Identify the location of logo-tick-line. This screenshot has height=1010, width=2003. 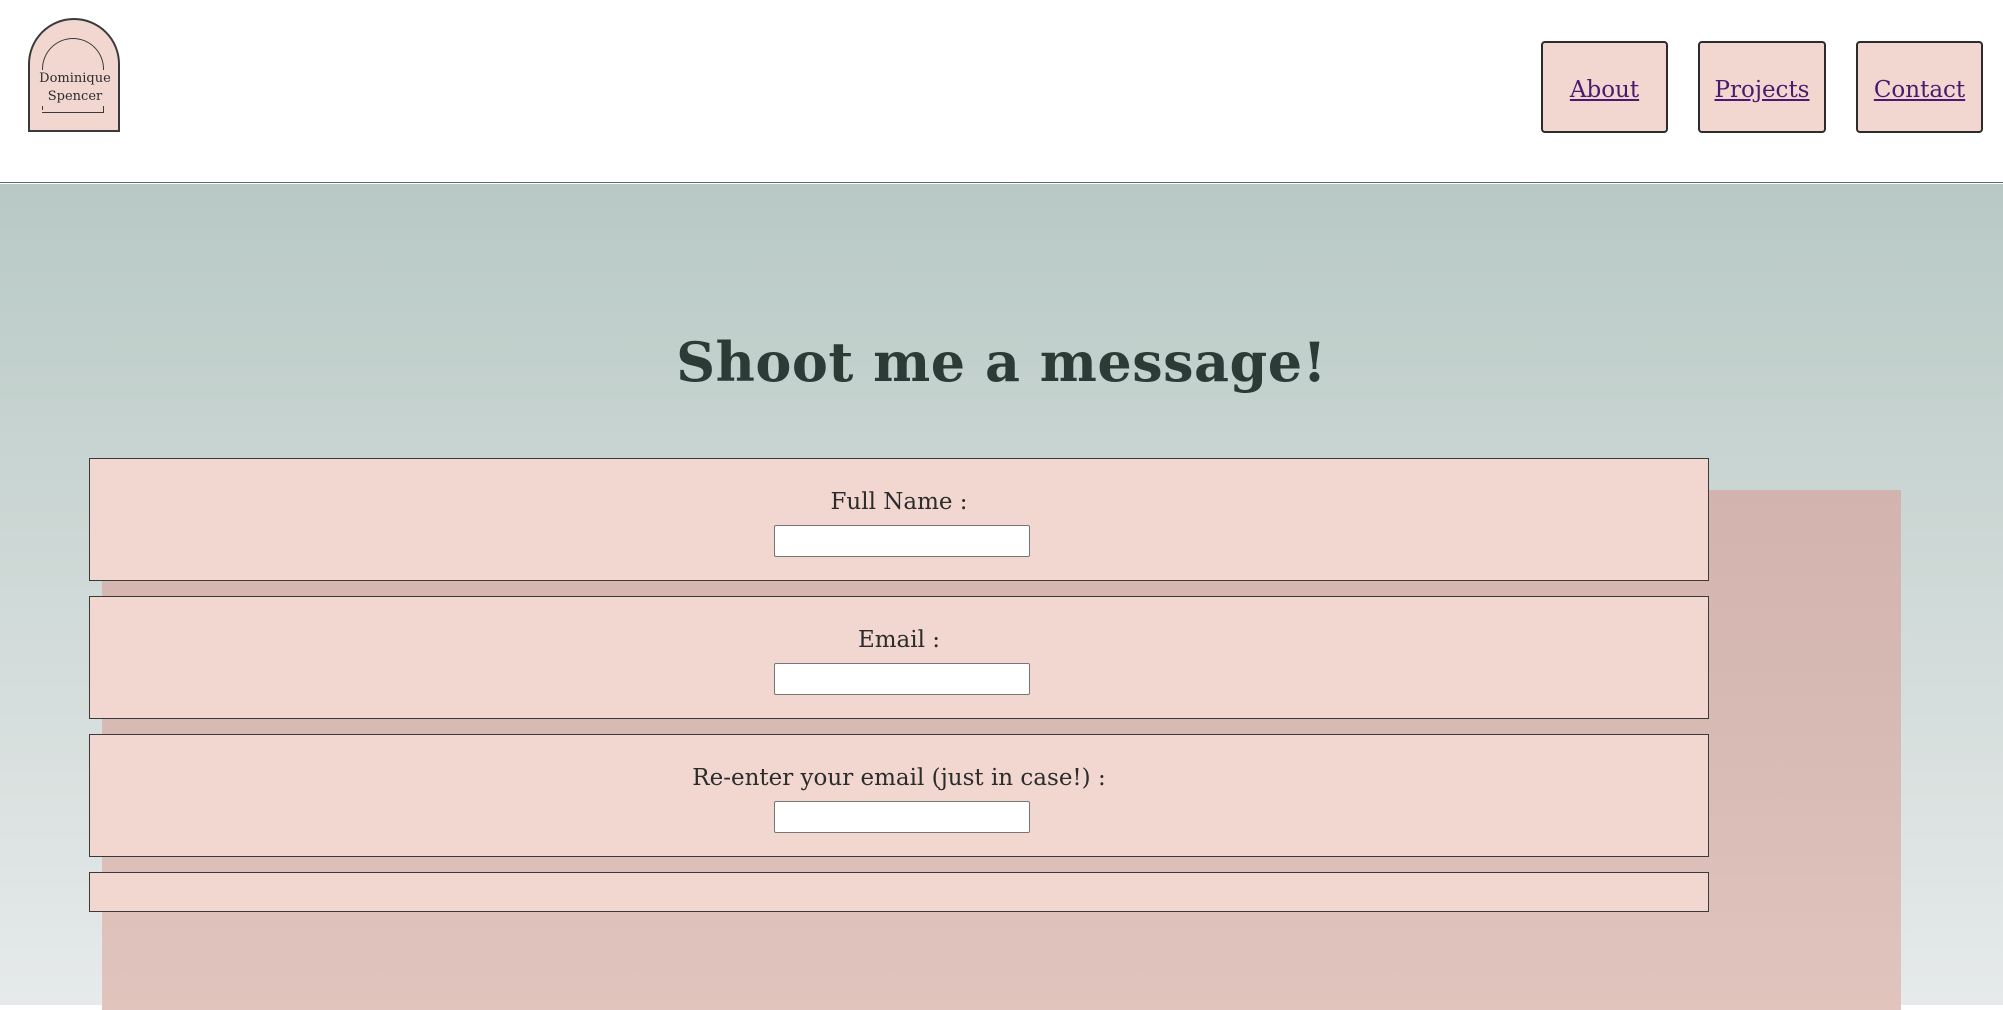
(103, 109).